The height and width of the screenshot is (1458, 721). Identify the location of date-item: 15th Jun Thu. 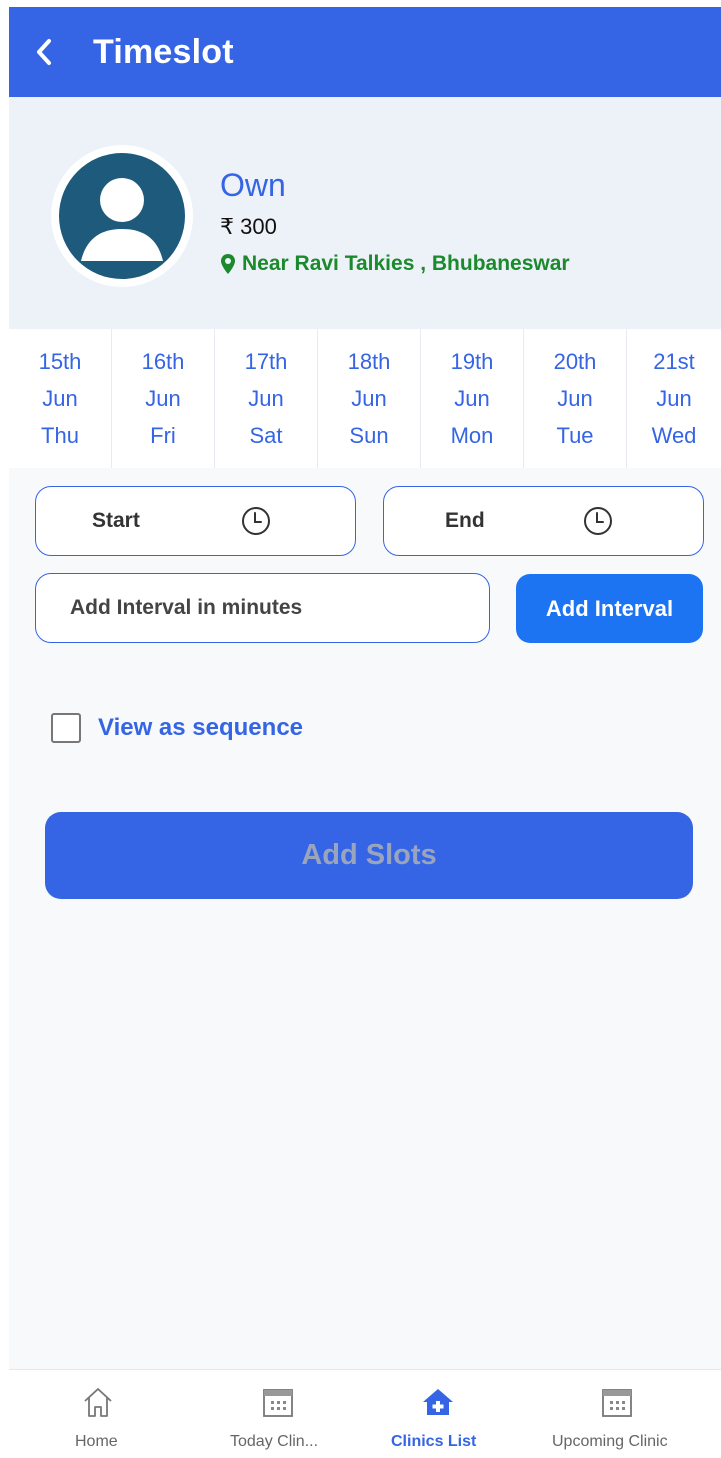
(60, 398).